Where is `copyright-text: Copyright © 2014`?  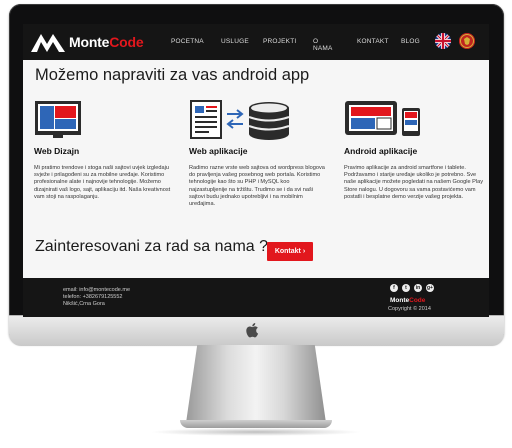
copyright-text: Copyright © 2014 is located at coordinates (409, 309).